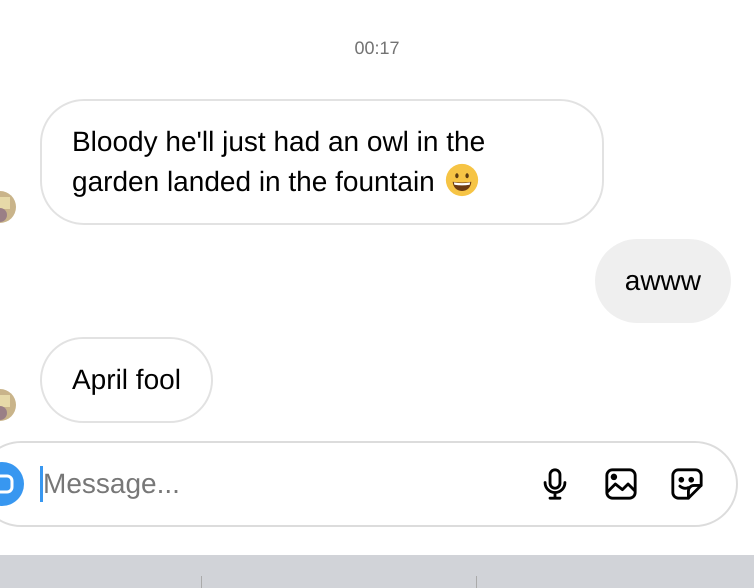 This screenshot has width=754, height=588. What do you see at coordinates (687, 484) in the screenshot?
I see `sticker-icon` at bounding box center [687, 484].